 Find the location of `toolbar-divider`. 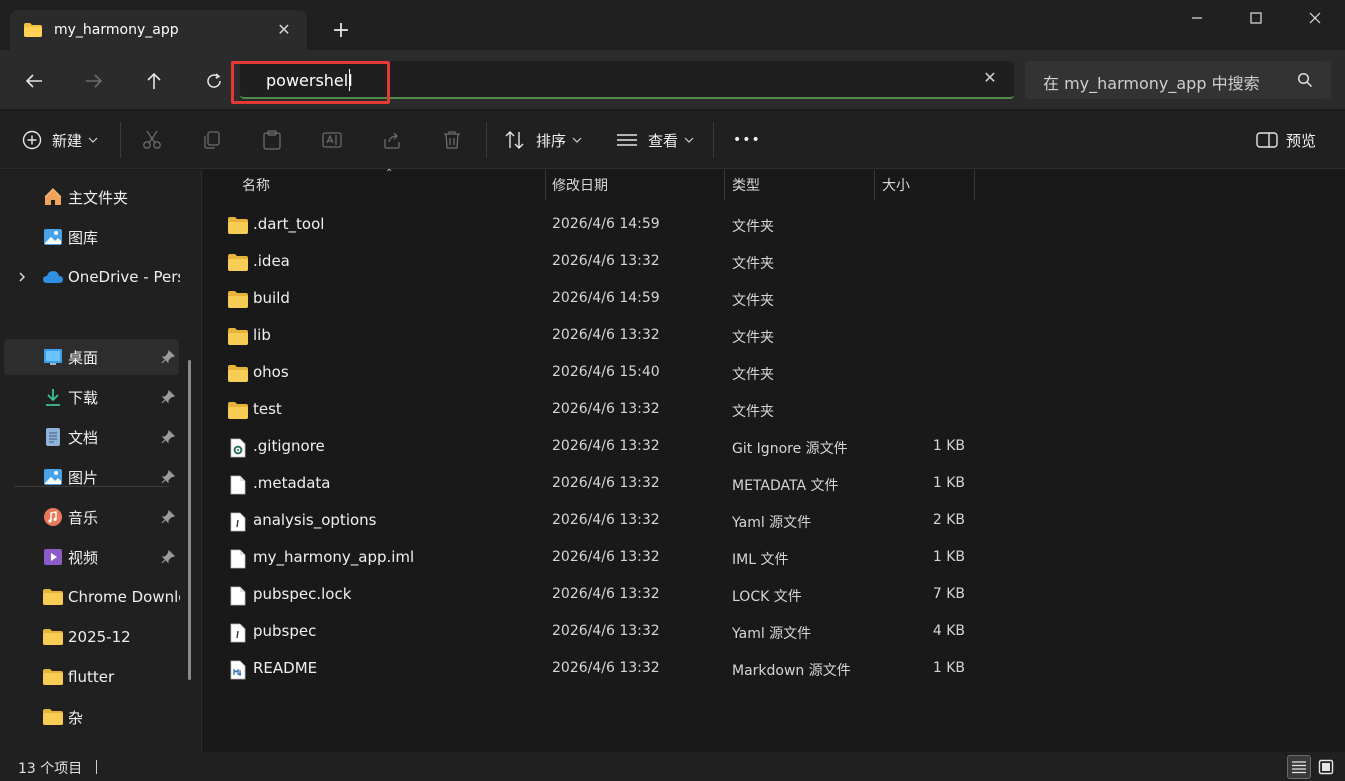

toolbar-divider is located at coordinates (713, 140).